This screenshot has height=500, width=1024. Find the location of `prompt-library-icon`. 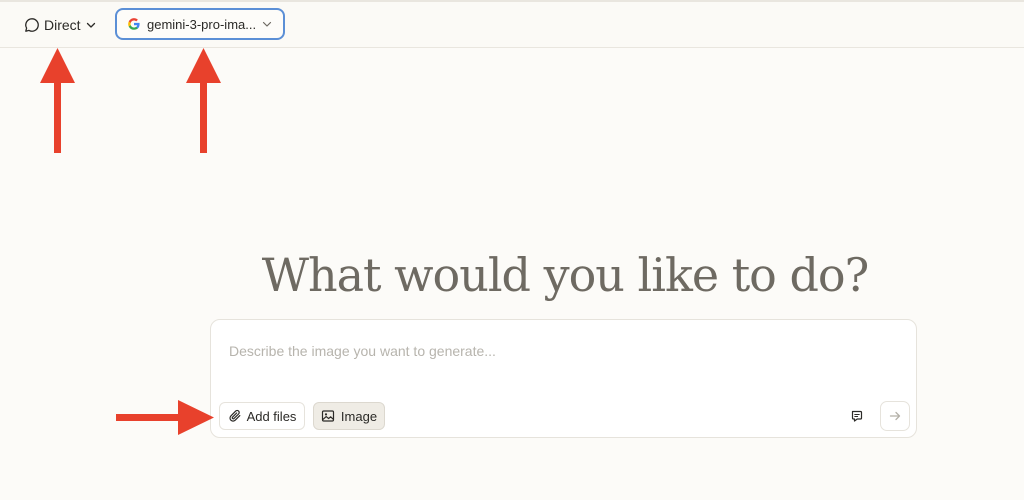

prompt-library-icon is located at coordinates (857, 416).